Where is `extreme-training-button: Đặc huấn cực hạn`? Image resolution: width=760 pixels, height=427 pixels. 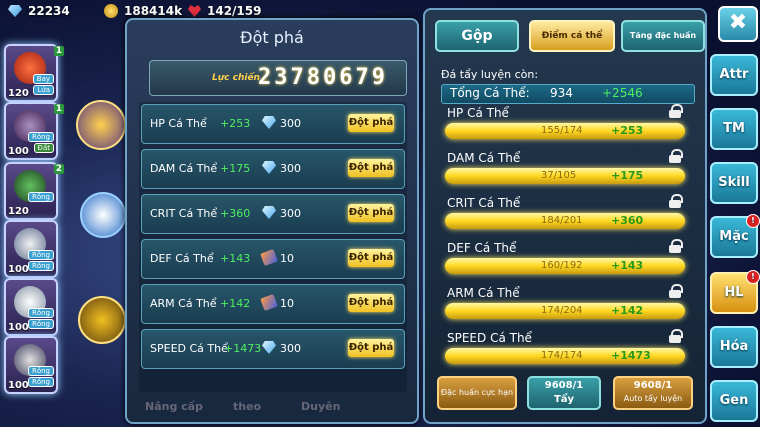
extreme-training-button: Đặc huấn cực hạn is located at coordinates (477, 393).